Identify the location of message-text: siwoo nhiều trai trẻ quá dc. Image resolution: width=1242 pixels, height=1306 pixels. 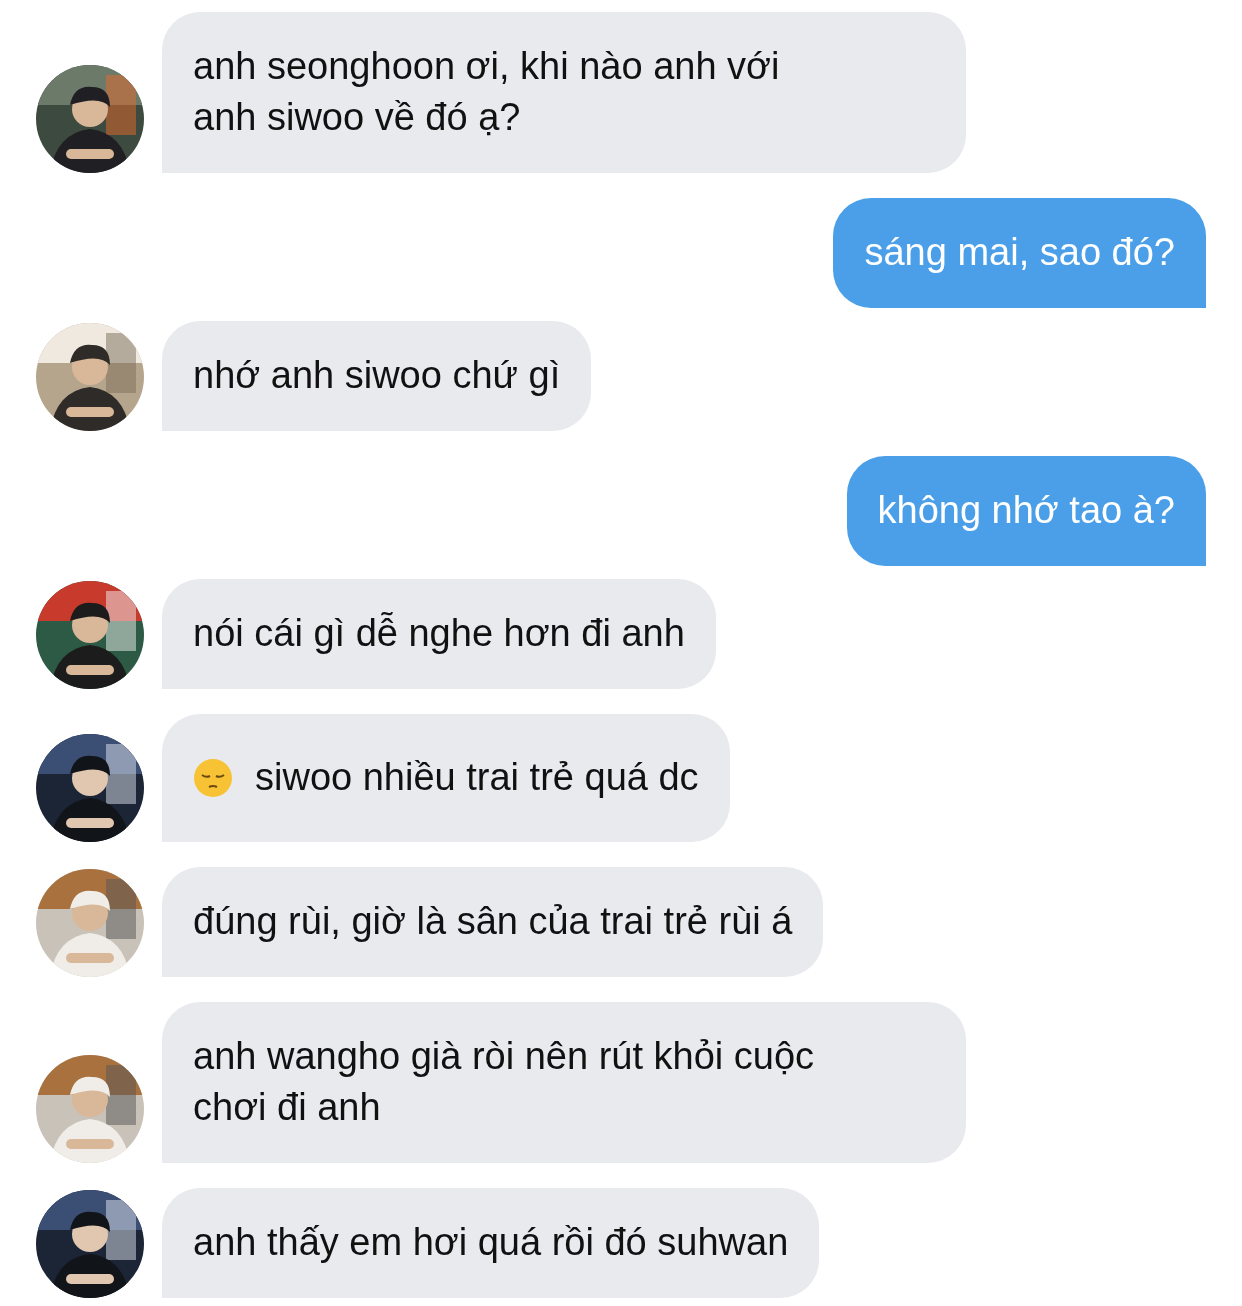
(477, 777).